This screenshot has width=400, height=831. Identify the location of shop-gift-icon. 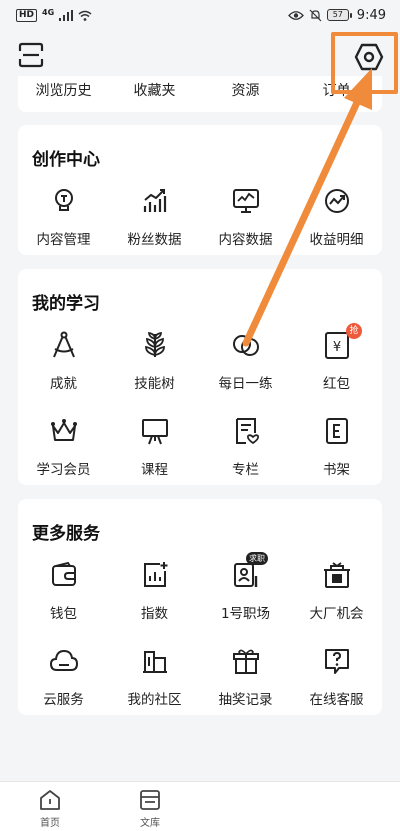
(336, 575).